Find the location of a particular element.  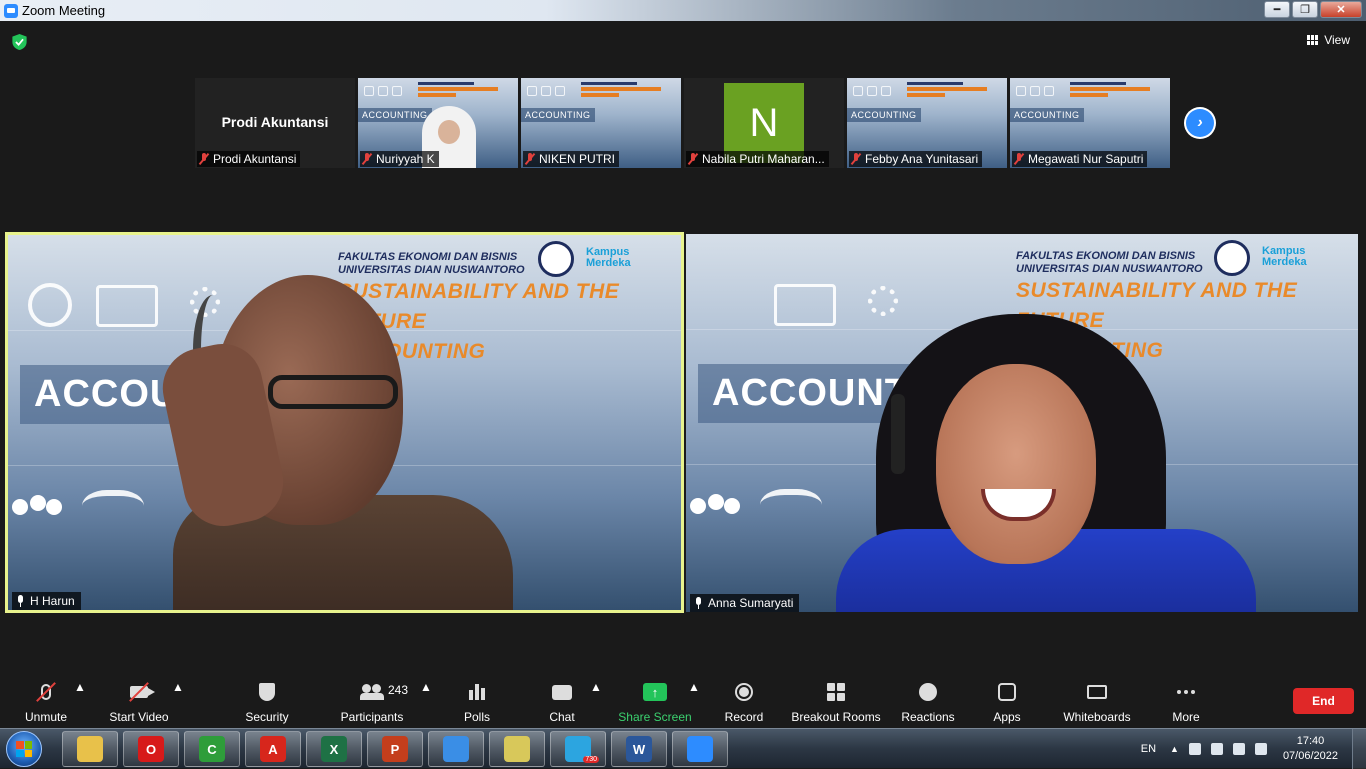

unmute-button: Unmute is located at coordinates (46, 702).